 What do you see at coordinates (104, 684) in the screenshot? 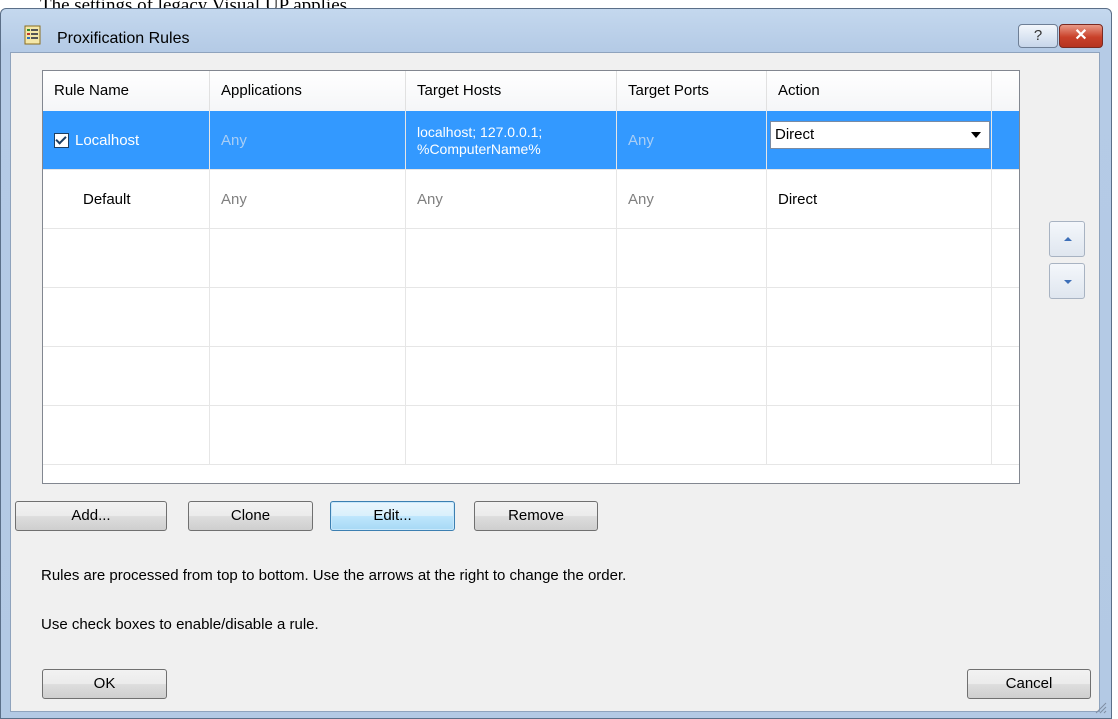
I see `ok-button: OK` at bounding box center [104, 684].